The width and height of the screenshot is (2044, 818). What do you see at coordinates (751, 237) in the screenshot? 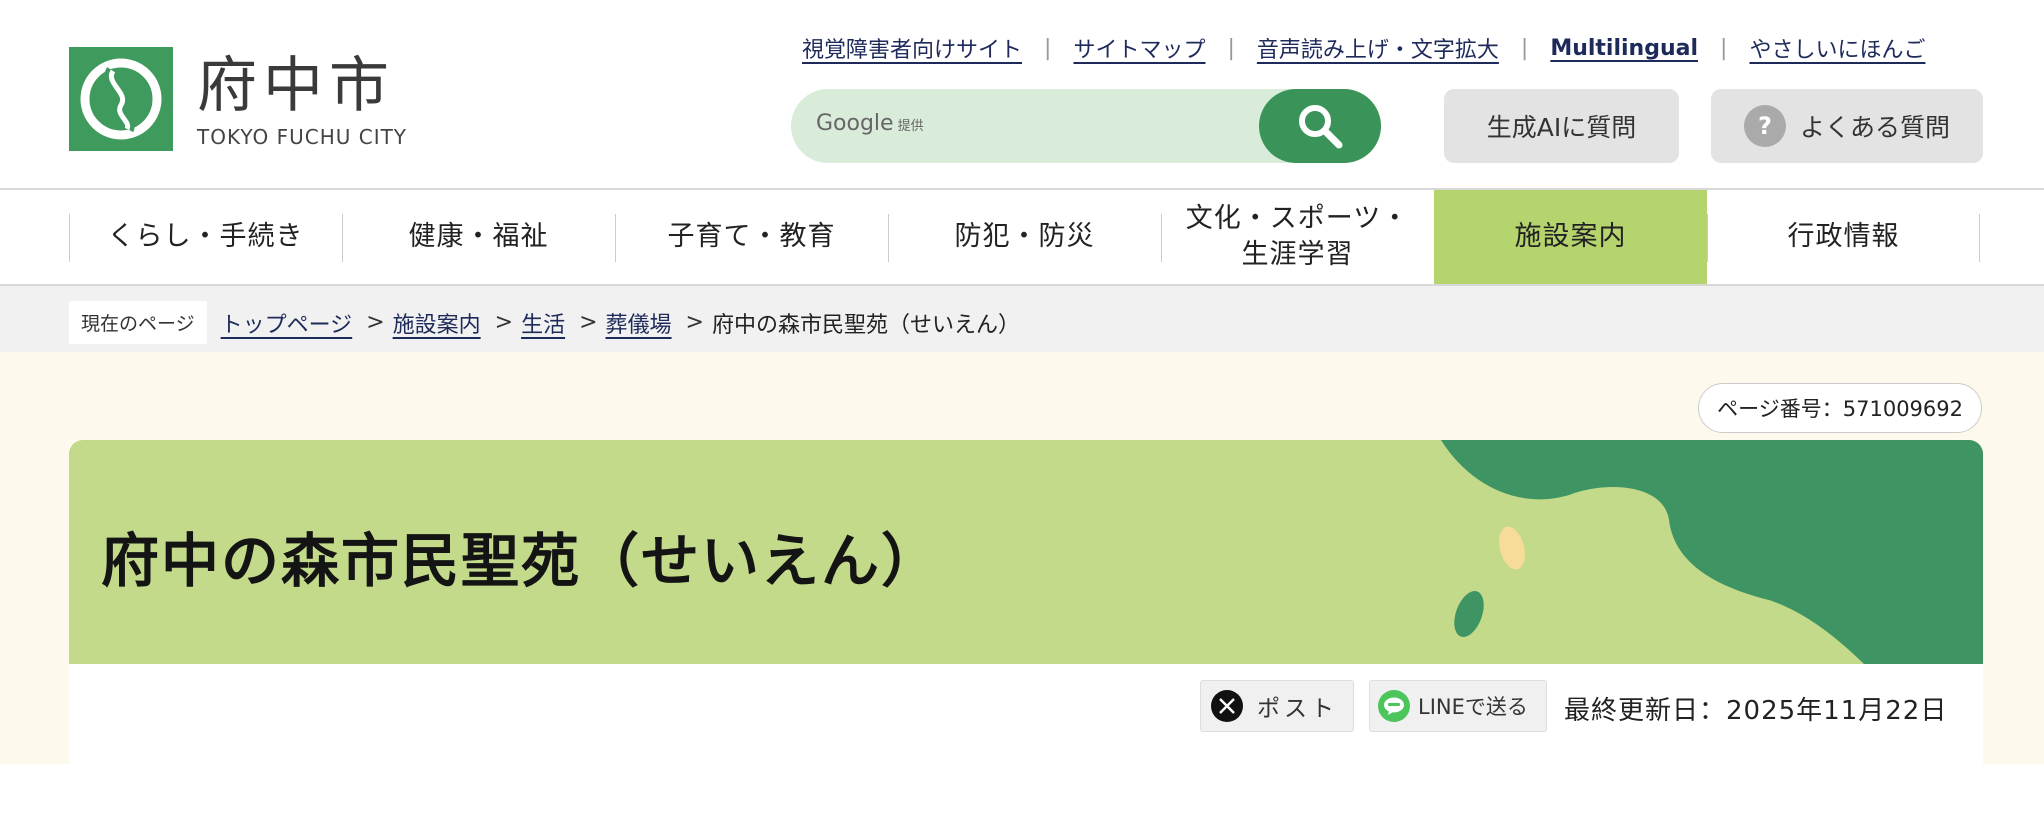
I see `nav-item-childcare: 子育て・教育` at bounding box center [751, 237].